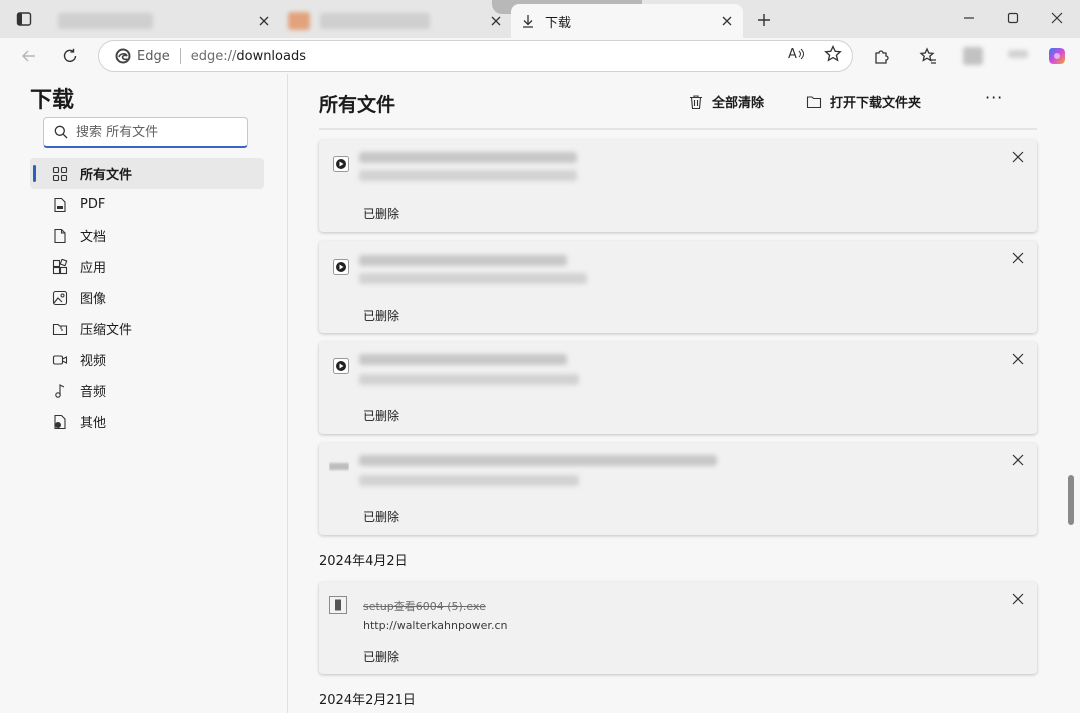 Image resolution: width=1080 pixels, height=713 pixels. What do you see at coordinates (156, 132) in the screenshot?
I see `search-input` at bounding box center [156, 132].